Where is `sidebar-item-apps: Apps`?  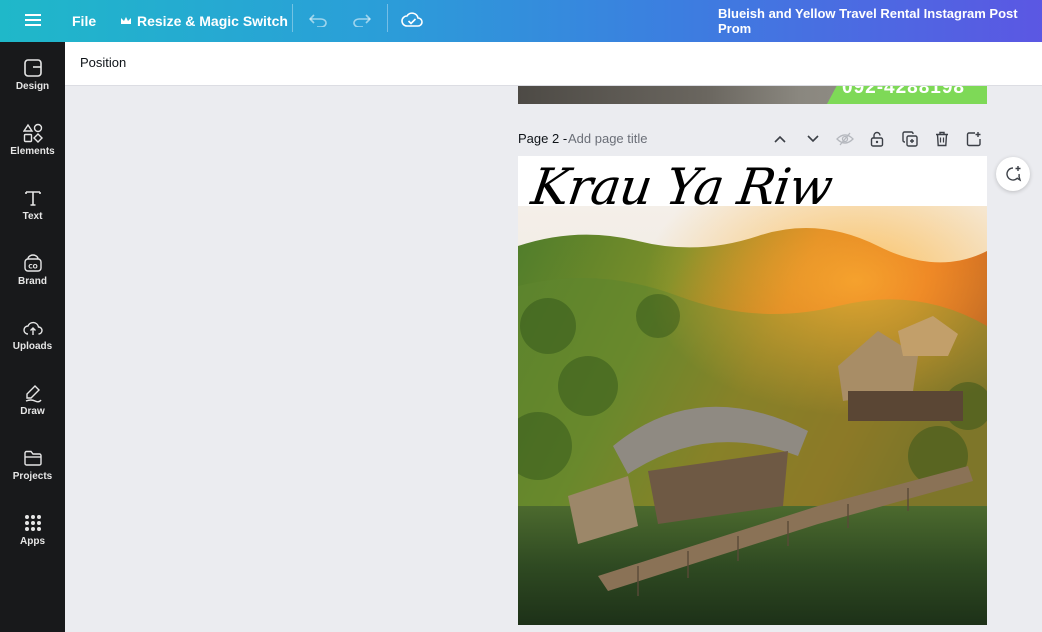
sidebar-item-apps: Apps is located at coordinates (32, 539).